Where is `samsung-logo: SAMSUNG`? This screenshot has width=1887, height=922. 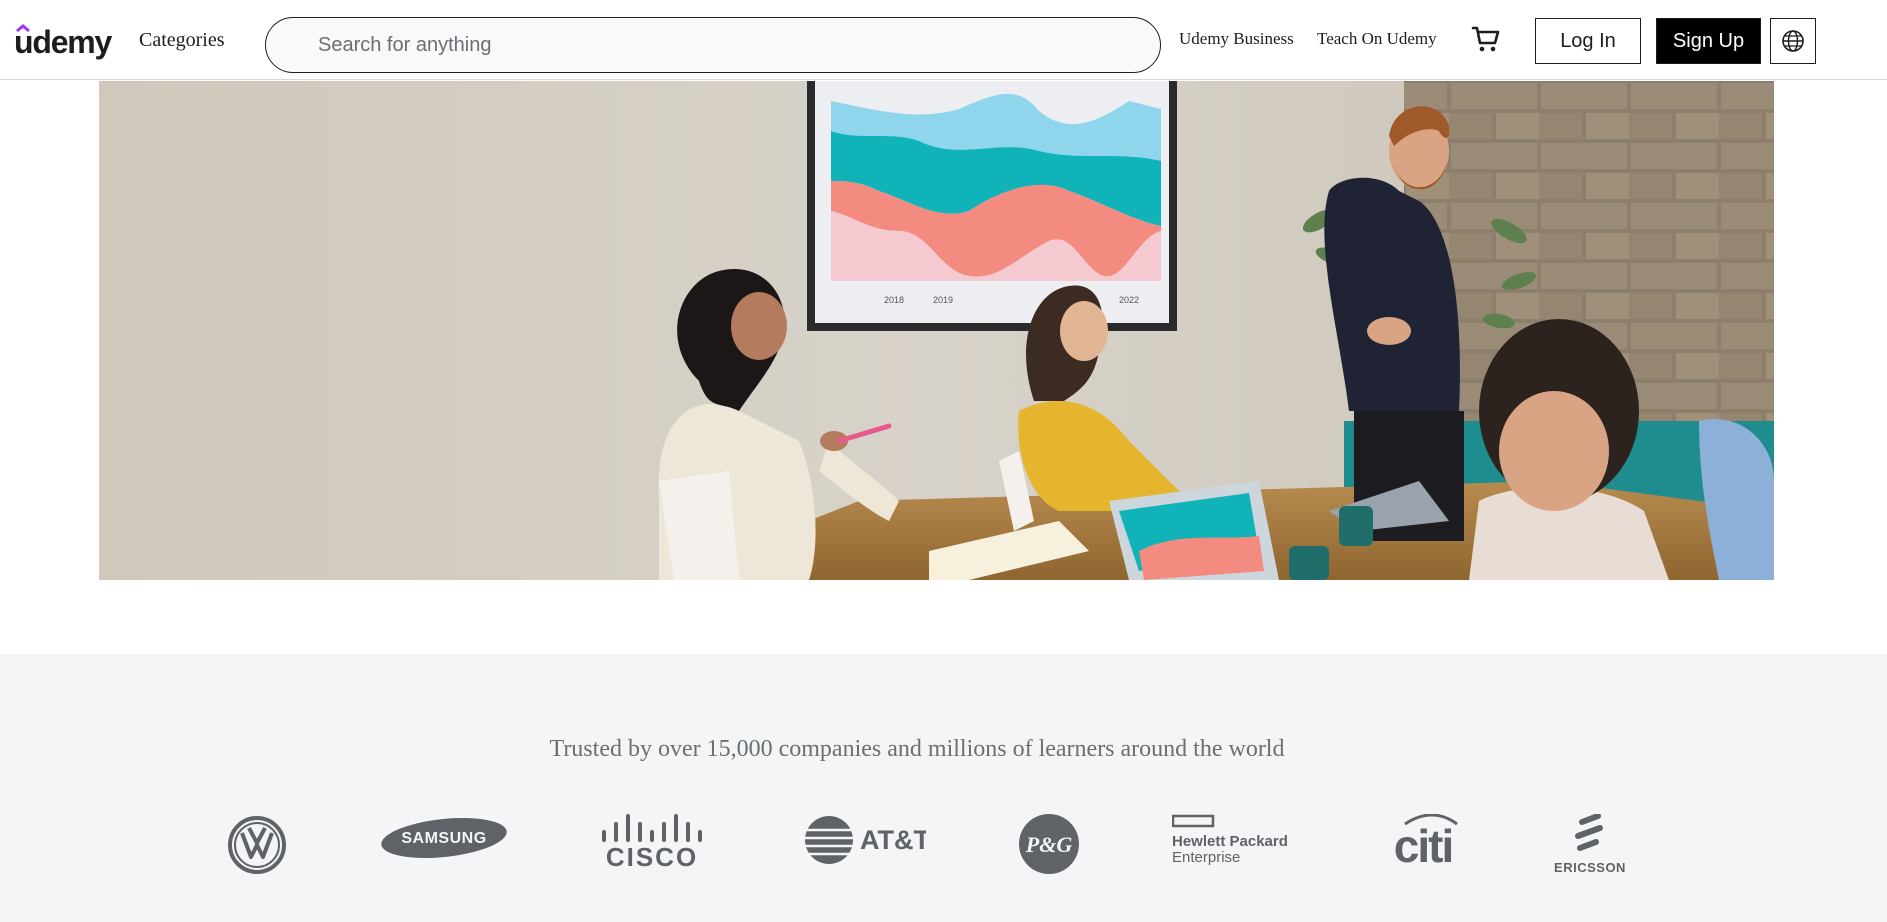
samsung-logo: SAMSUNG is located at coordinates (444, 838).